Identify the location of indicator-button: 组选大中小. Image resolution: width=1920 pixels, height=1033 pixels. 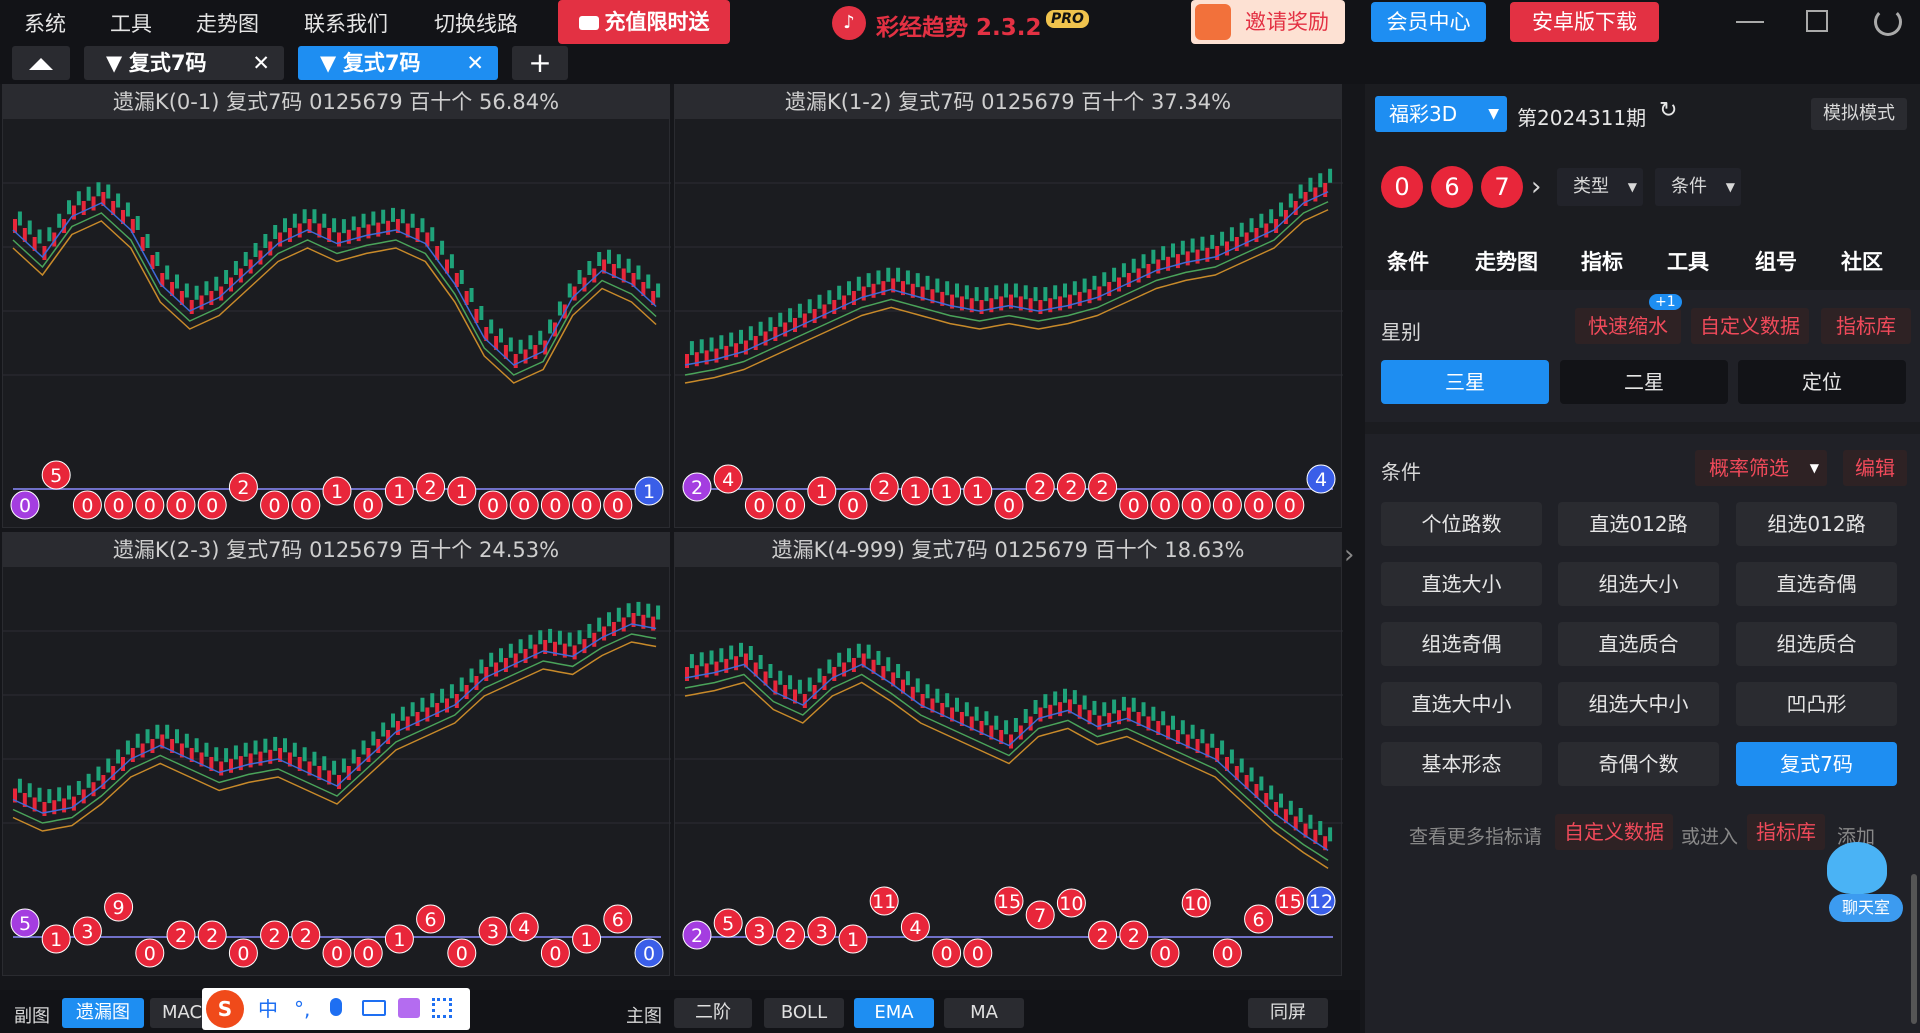
(1638, 704).